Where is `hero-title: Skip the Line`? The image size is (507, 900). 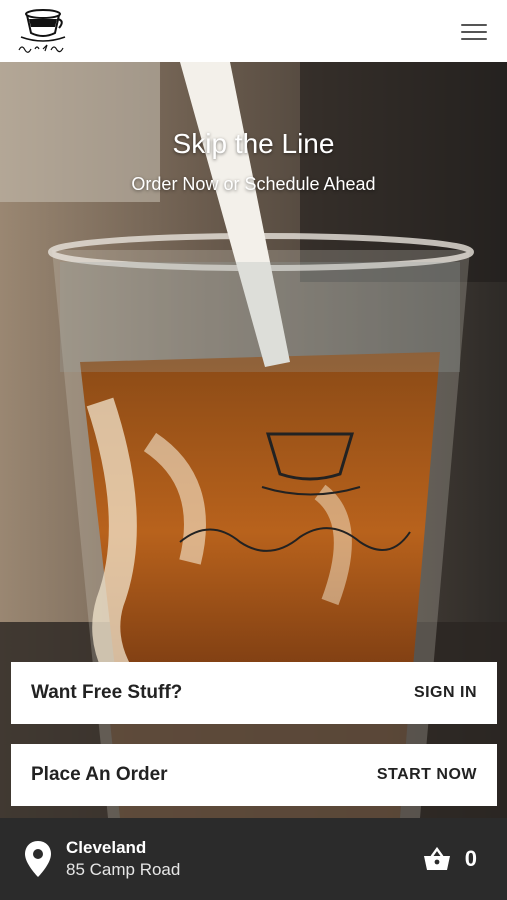
hero-title: Skip the Line is located at coordinates (253, 143).